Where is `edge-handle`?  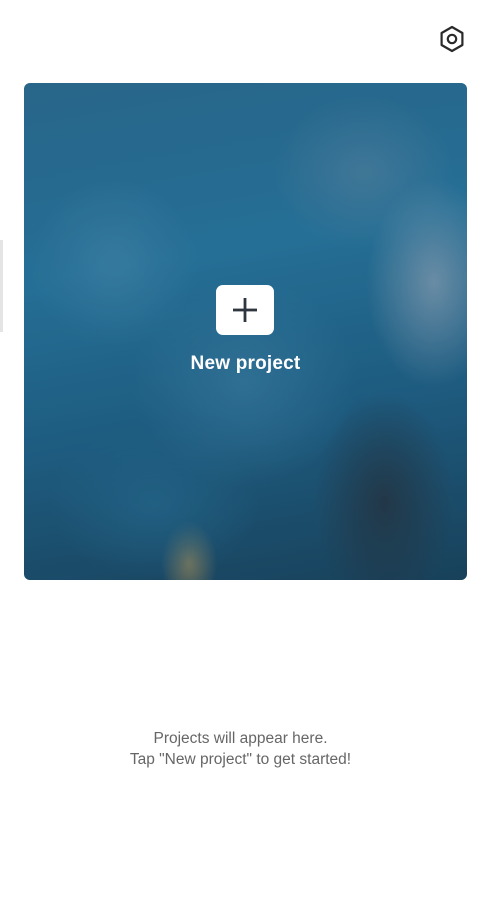 edge-handle is located at coordinates (1, 286).